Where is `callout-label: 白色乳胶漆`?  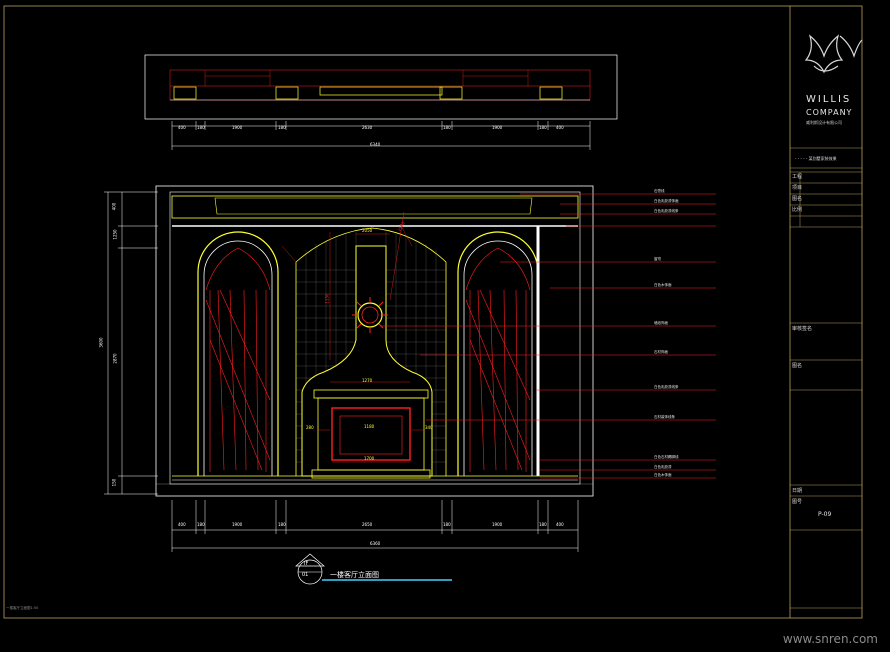 callout-label: 白色乳胶漆 is located at coordinates (663, 467).